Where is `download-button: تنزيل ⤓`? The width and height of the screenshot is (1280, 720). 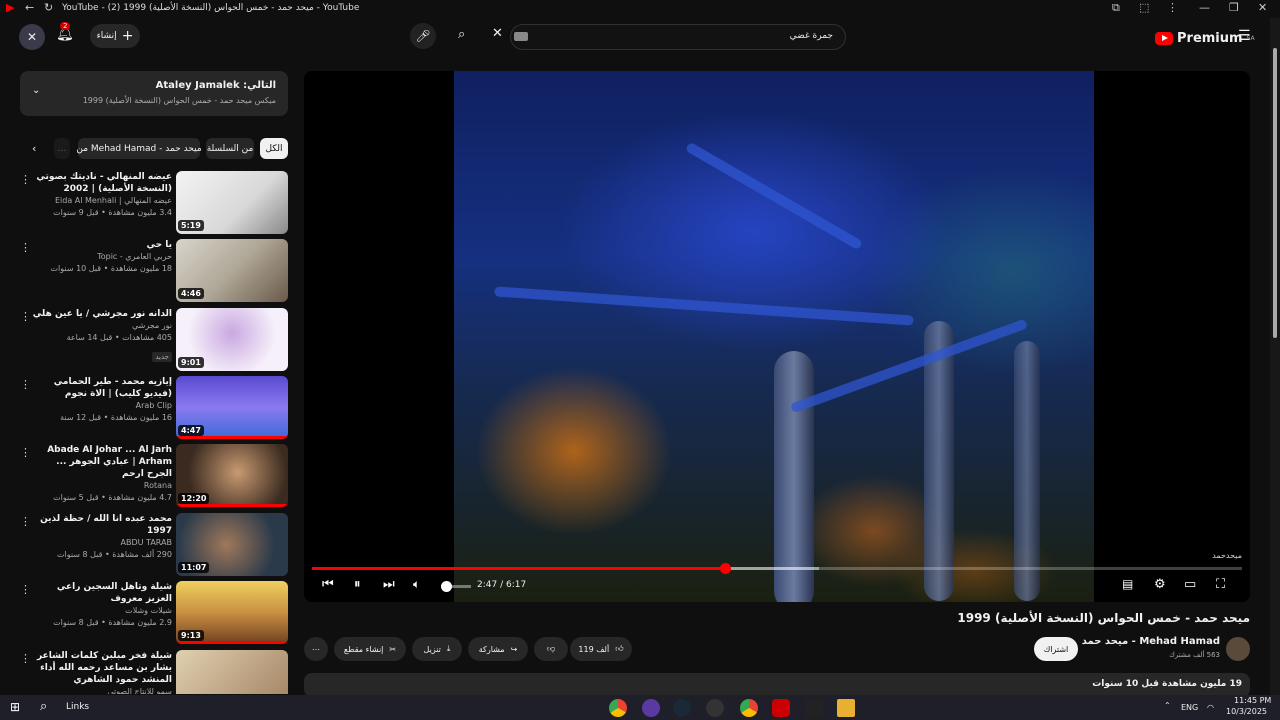 download-button: تنزيل ⤓ is located at coordinates (437, 649).